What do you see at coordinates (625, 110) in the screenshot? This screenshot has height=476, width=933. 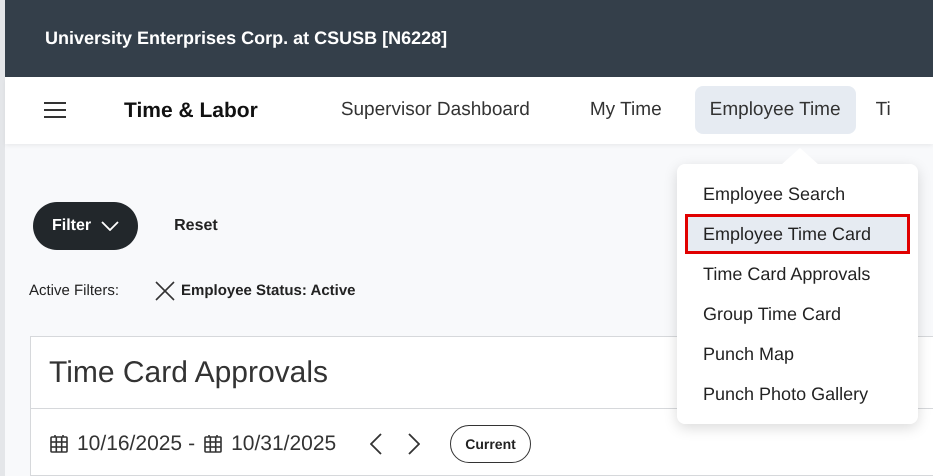 I see `nav-tab: My Time` at bounding box center [625, 110].